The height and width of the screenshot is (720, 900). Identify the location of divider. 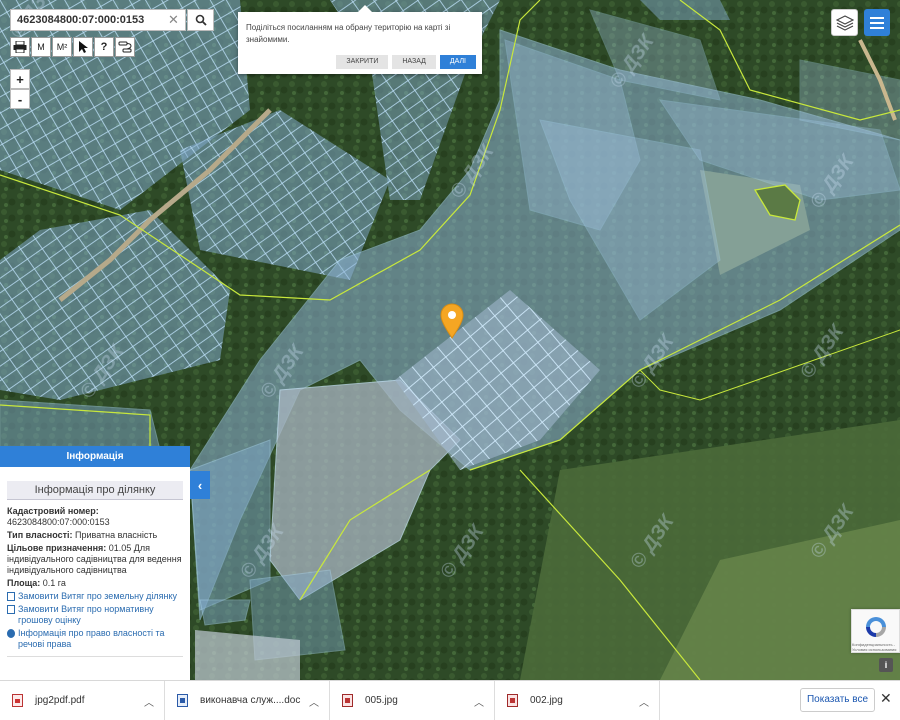
(95, 656).